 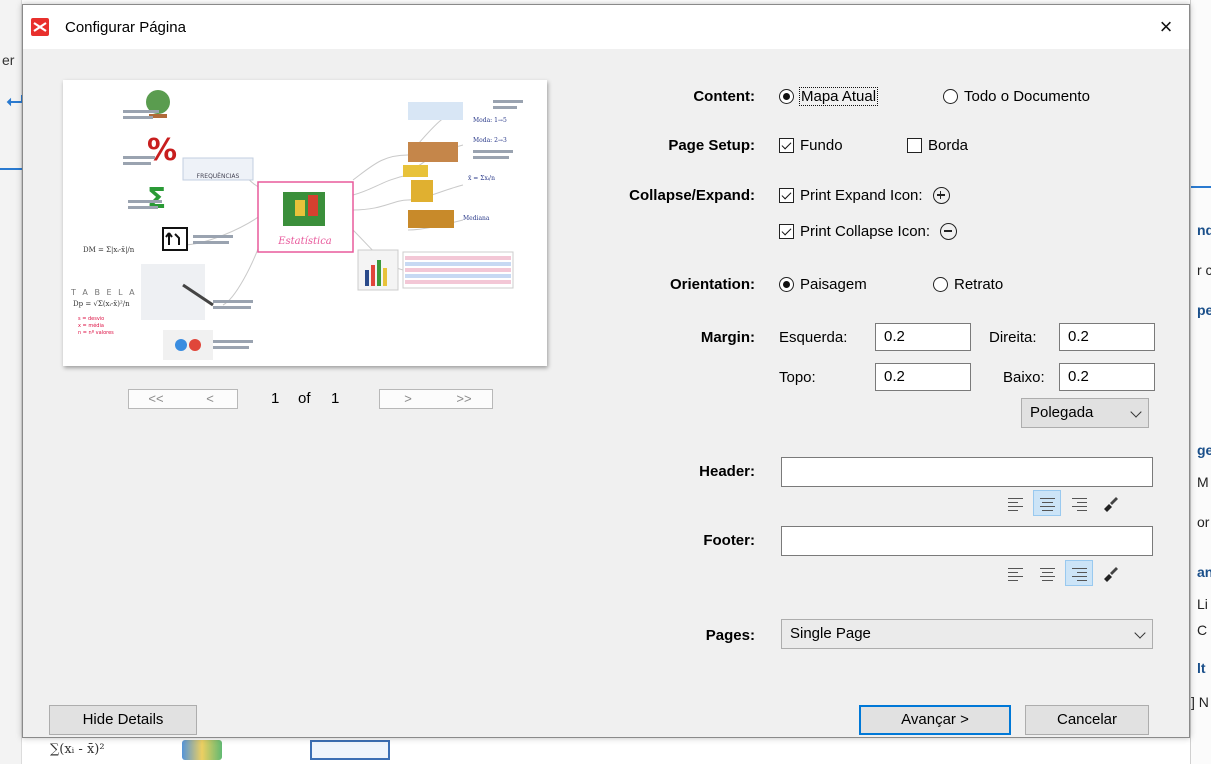 I want to click on margin-right-input: 0.2, so click(x=1107, y=337).